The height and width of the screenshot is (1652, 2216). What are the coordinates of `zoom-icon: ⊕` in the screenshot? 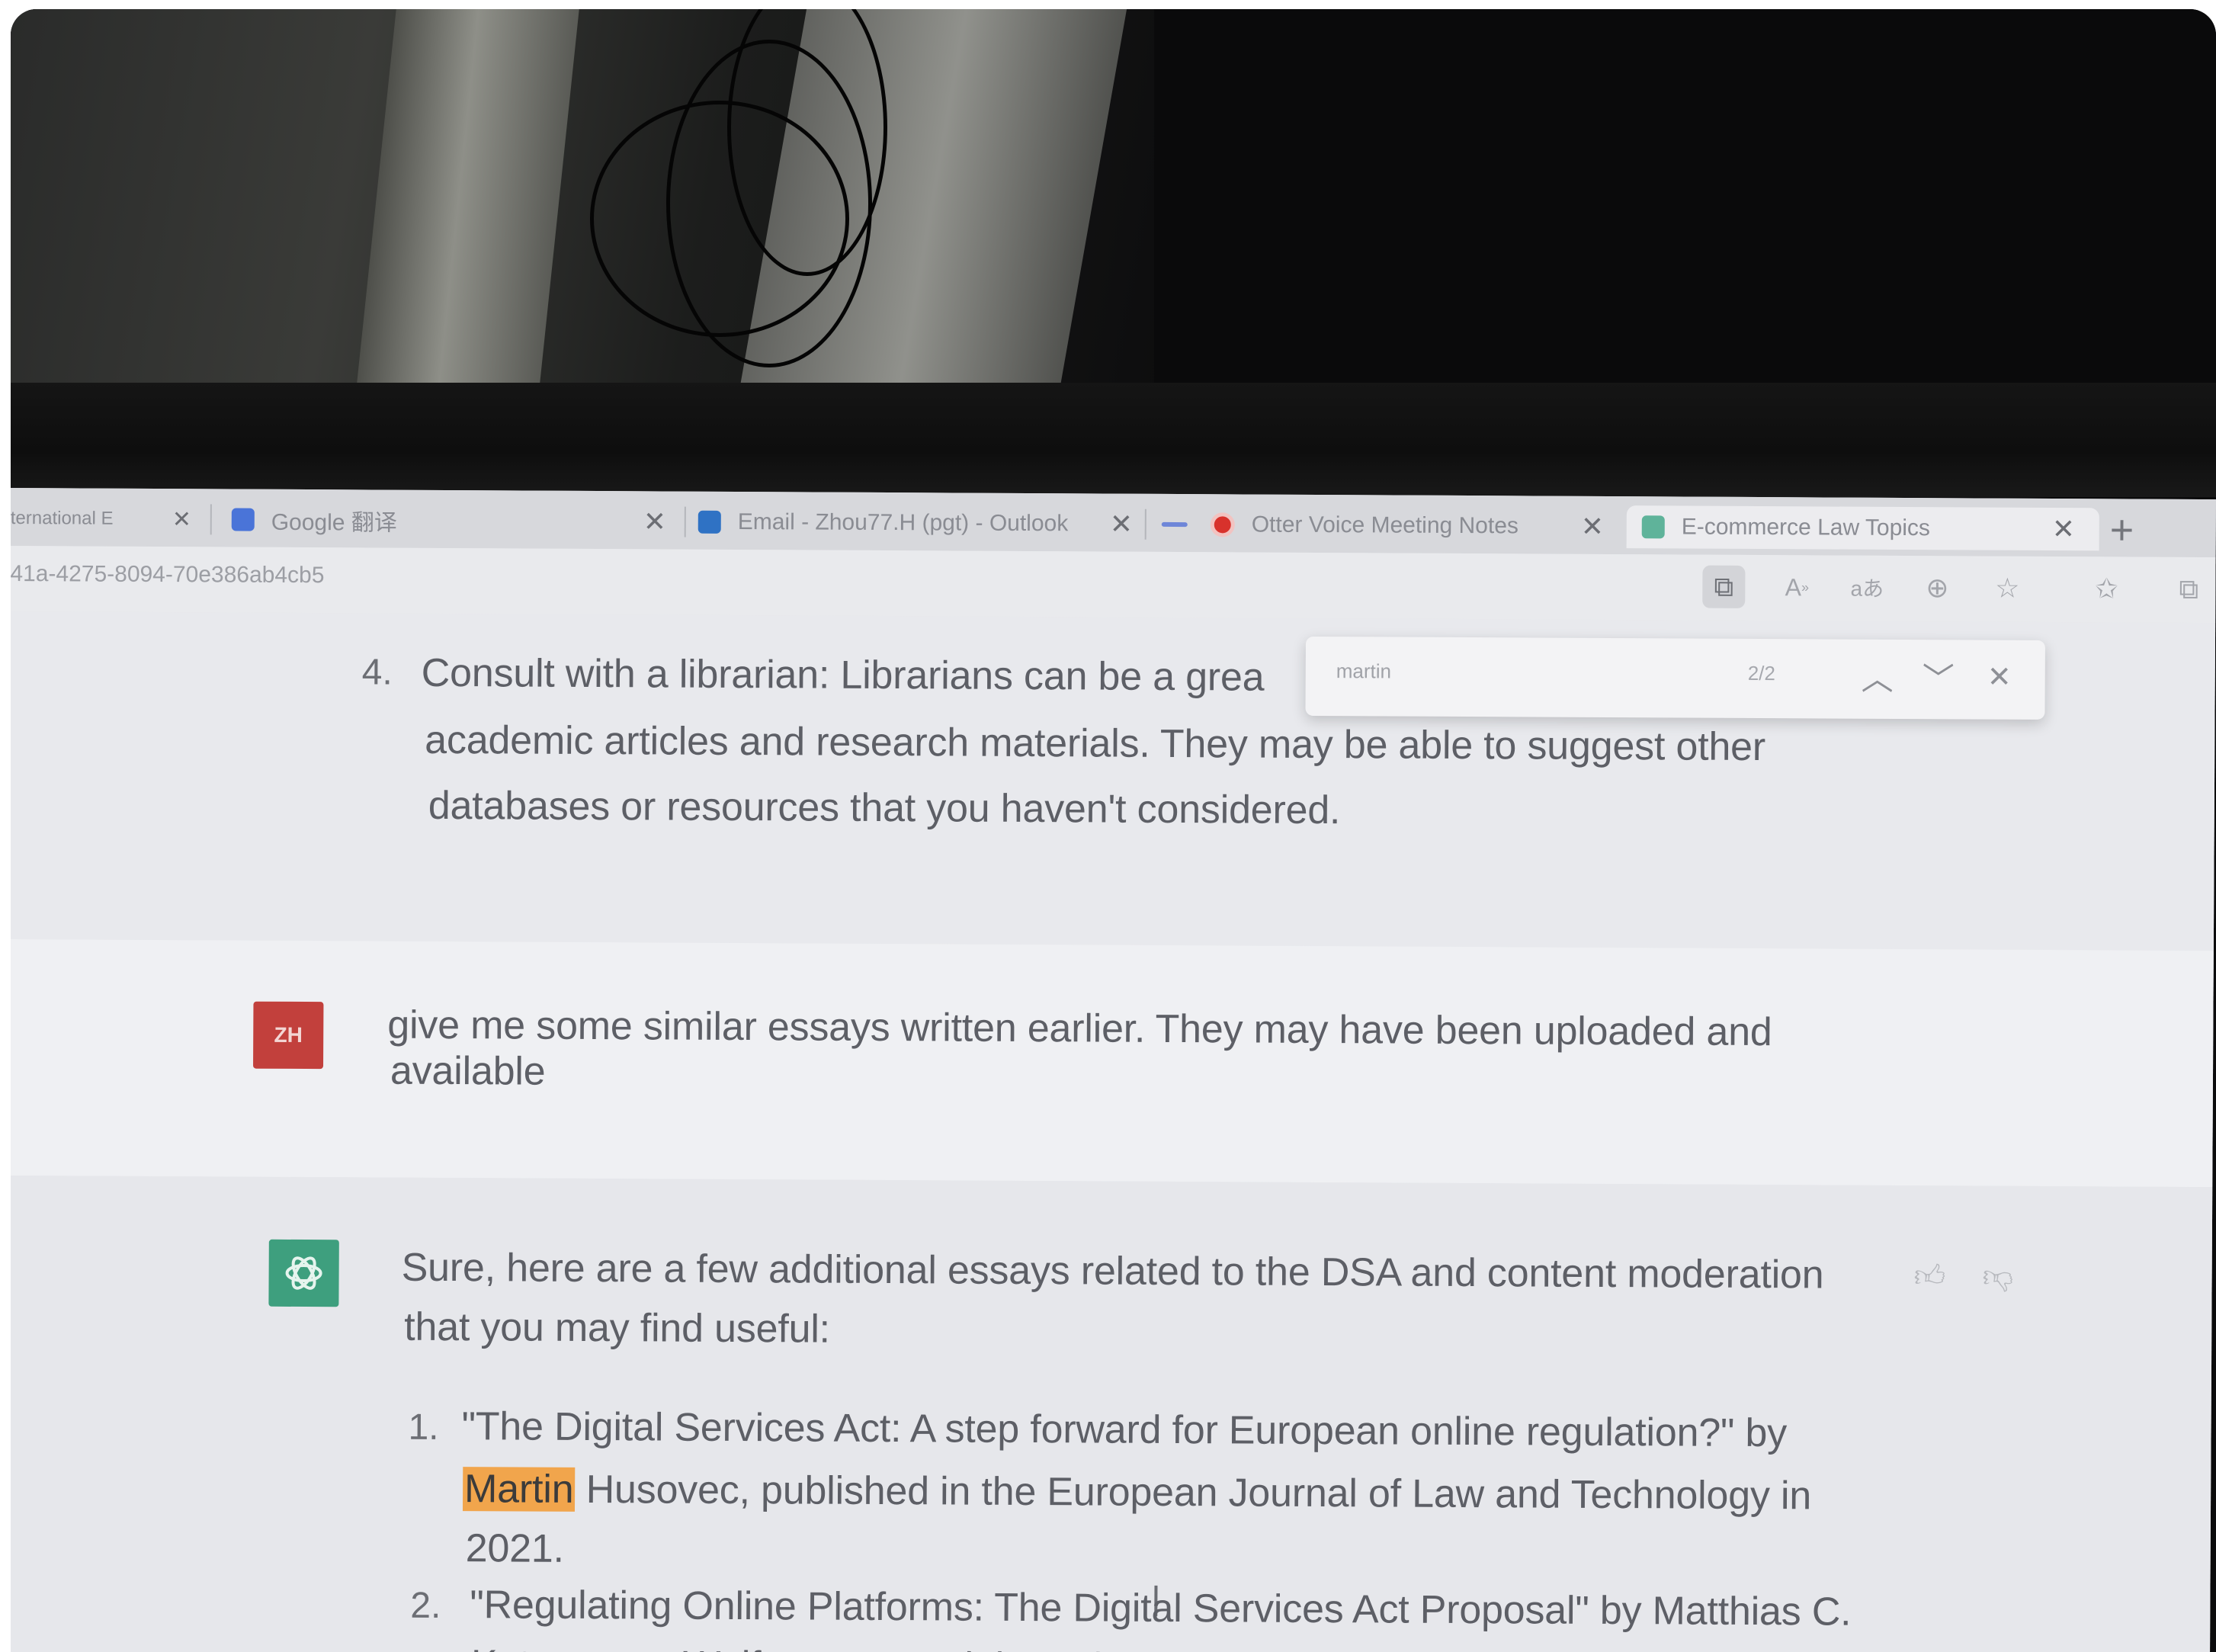 It's located at (1937, 588).